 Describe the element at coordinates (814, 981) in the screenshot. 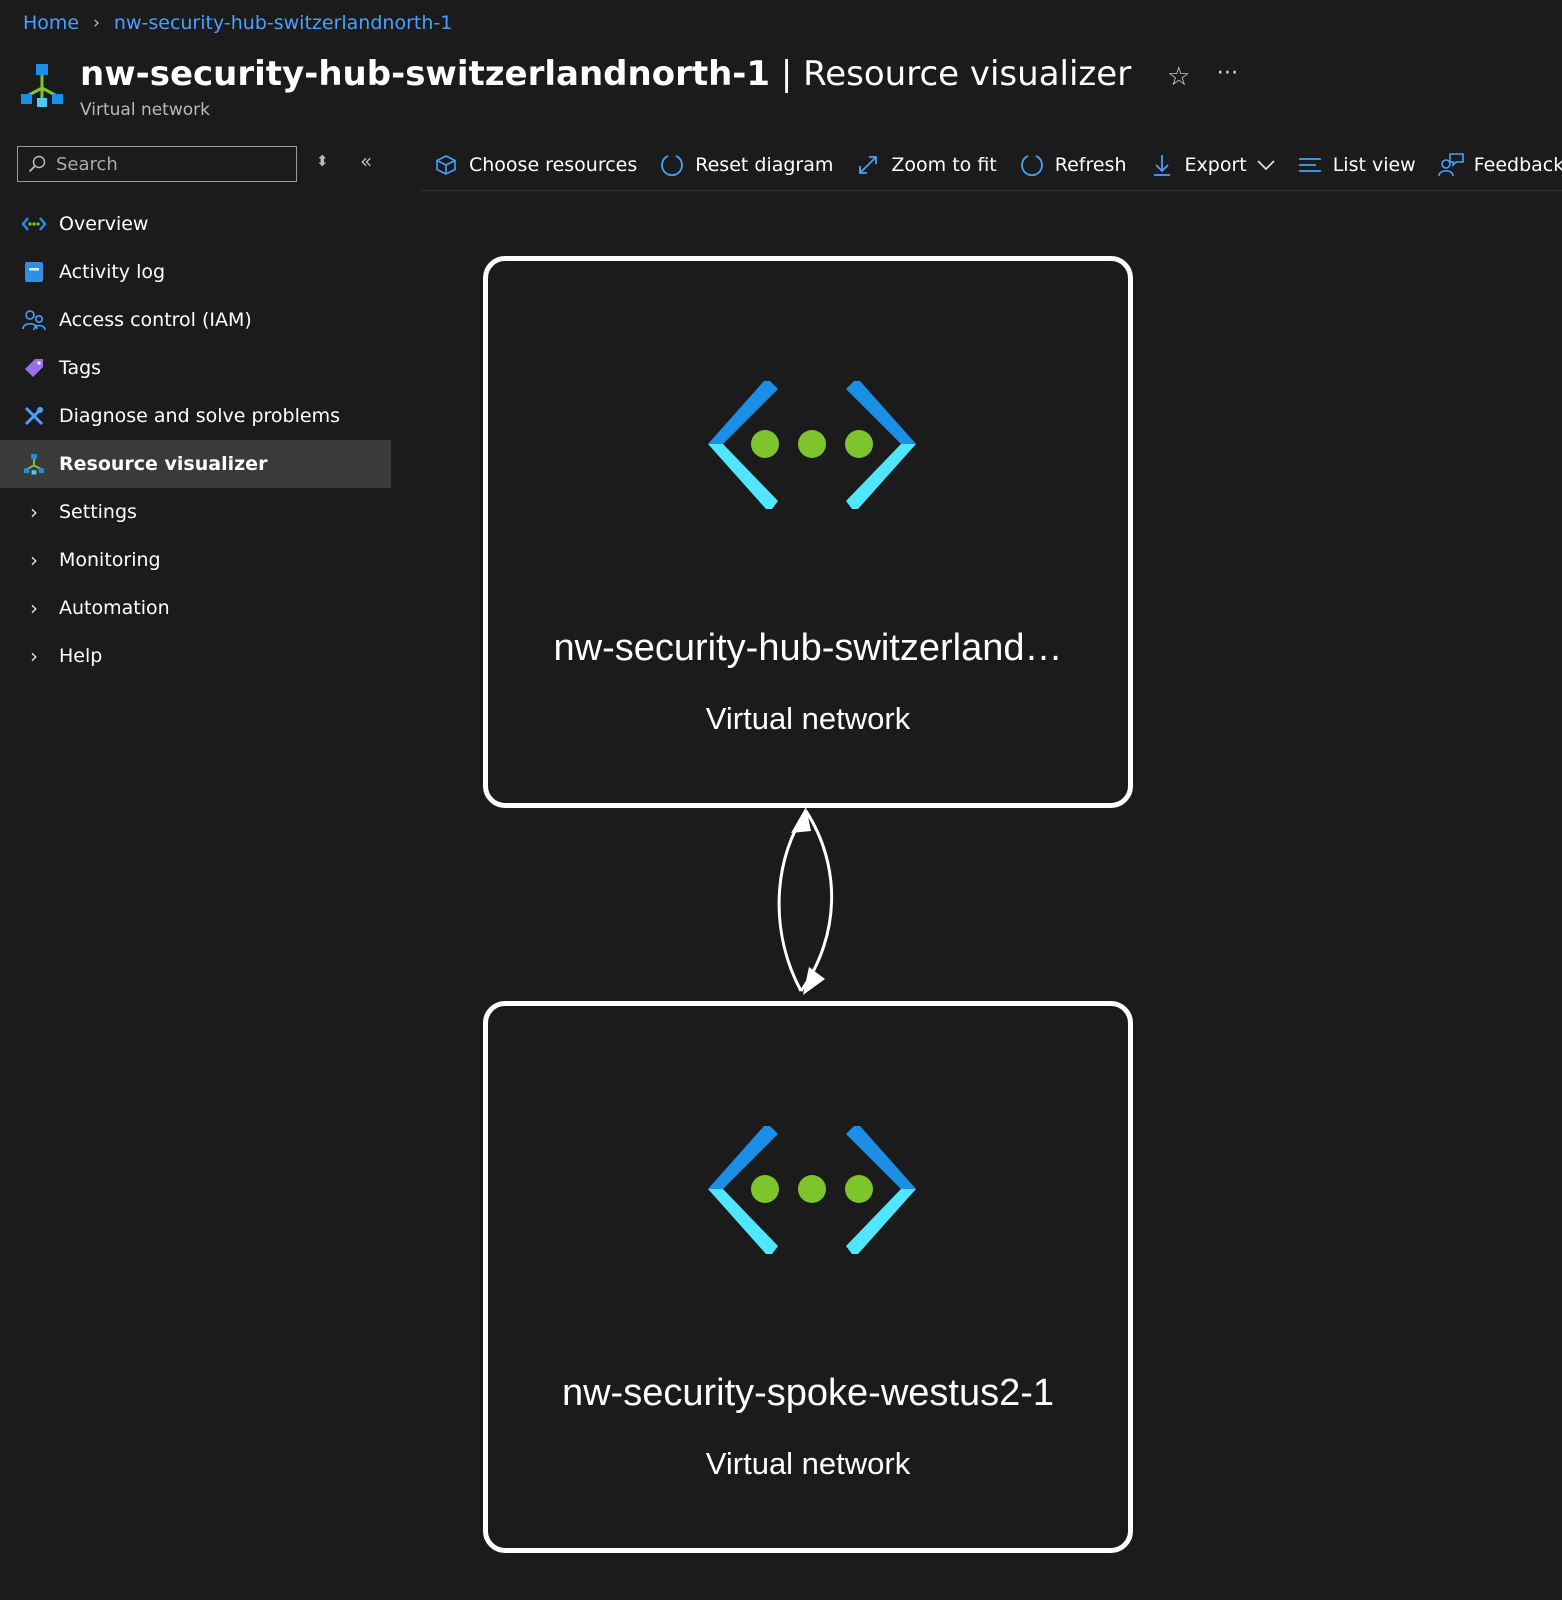

I see `arrowhead-down` at that location.